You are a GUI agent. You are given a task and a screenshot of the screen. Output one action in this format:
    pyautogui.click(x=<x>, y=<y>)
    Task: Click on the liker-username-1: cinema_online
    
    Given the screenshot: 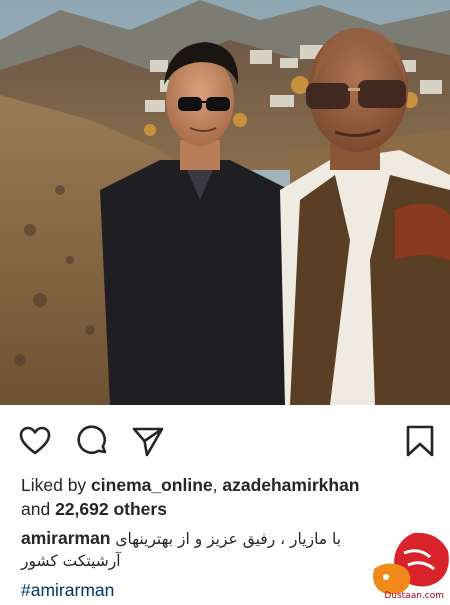 What is the action you would take?
    pyautogui.click(x=152, y=485)
    